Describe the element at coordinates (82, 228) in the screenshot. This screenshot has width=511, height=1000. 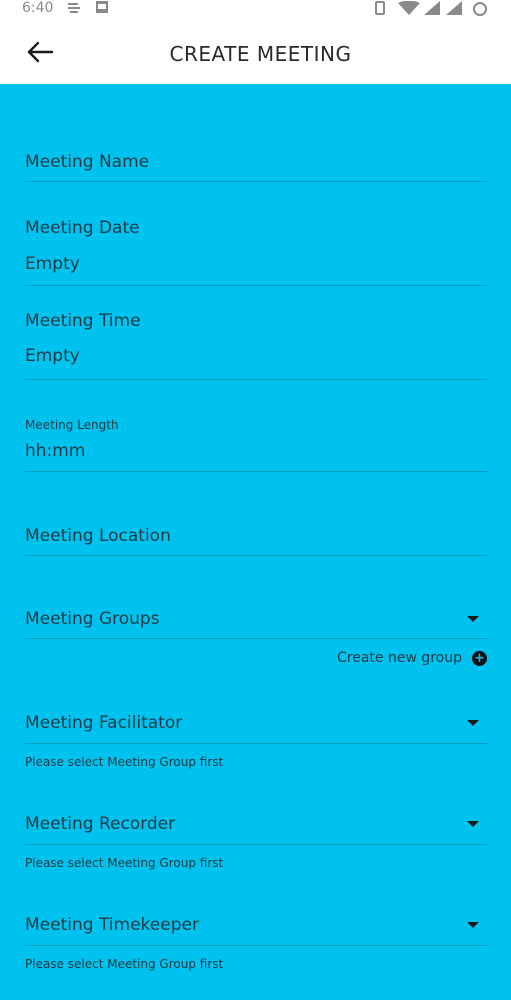
I see `meeting-date-label: Meeting Date` at that location.